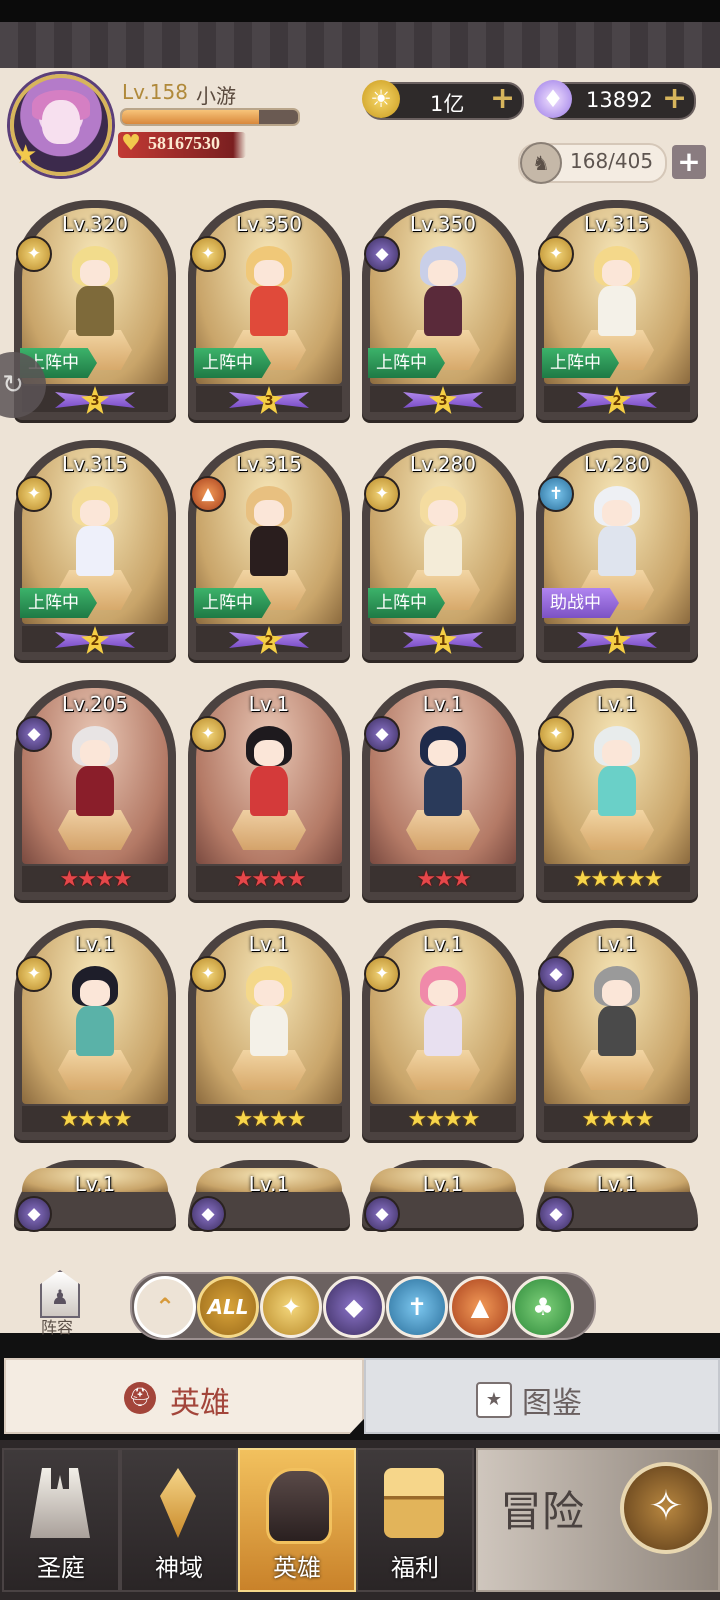  What do you see at coordinates (57, 1303) in the screenshot?
I see `lineup-button: ♟ 阵容` at bounding box center [57, 1303].